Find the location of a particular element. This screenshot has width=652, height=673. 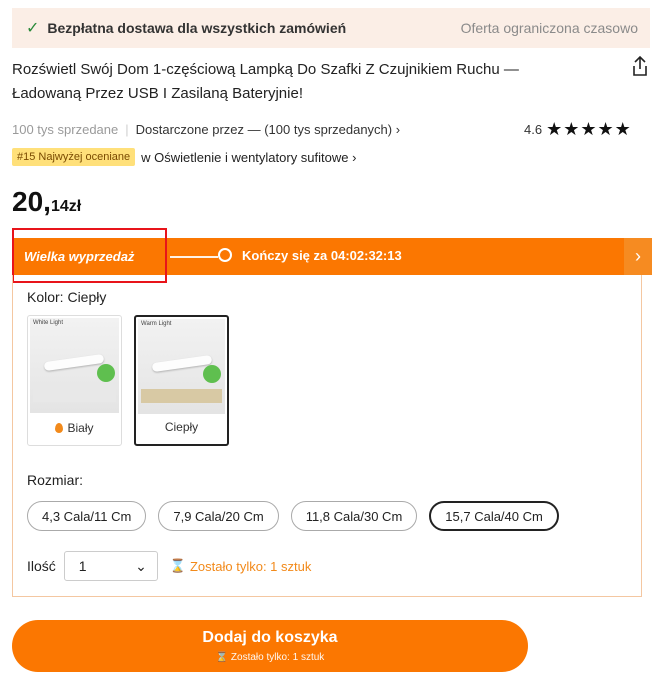

swatch-image: White Light is located at coordinates (74, 365).